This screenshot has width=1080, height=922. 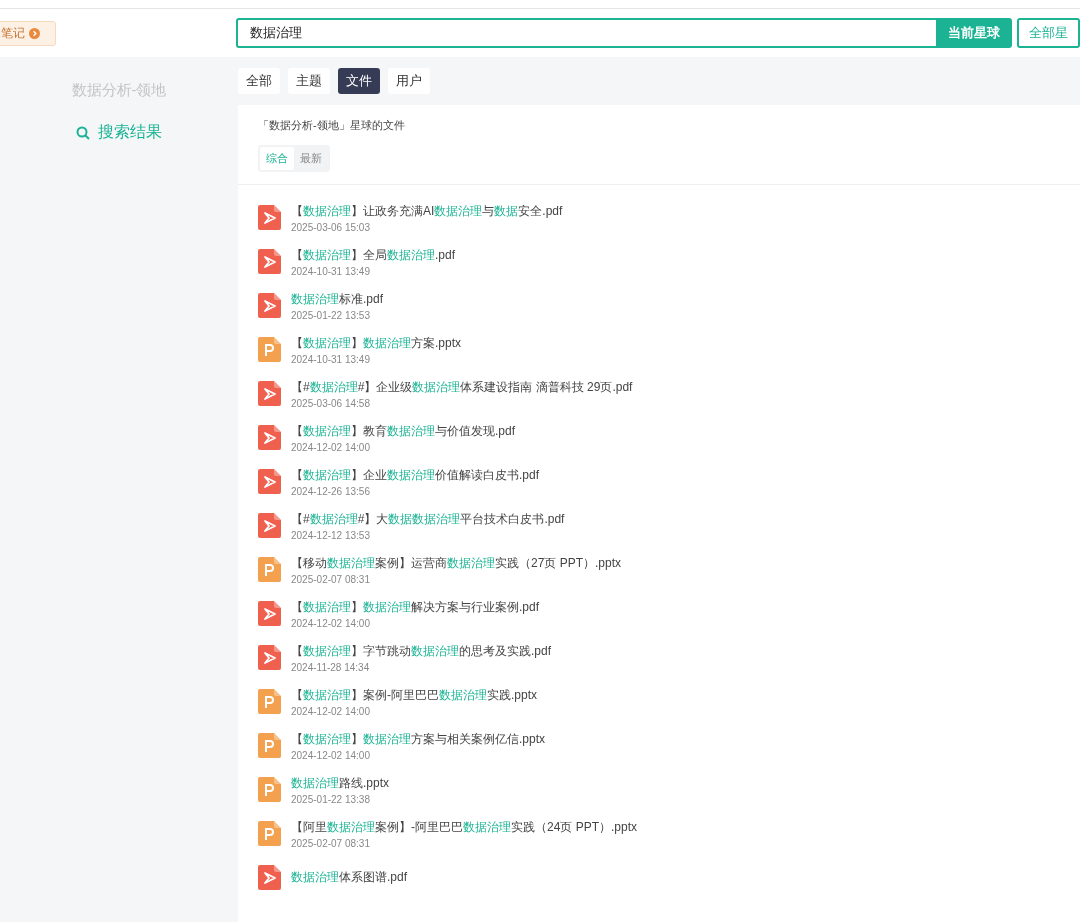 I want to click on file-title: 【数据治理】企业数据治理价值解读白皮书.pdf, so click(x=415, y=475).